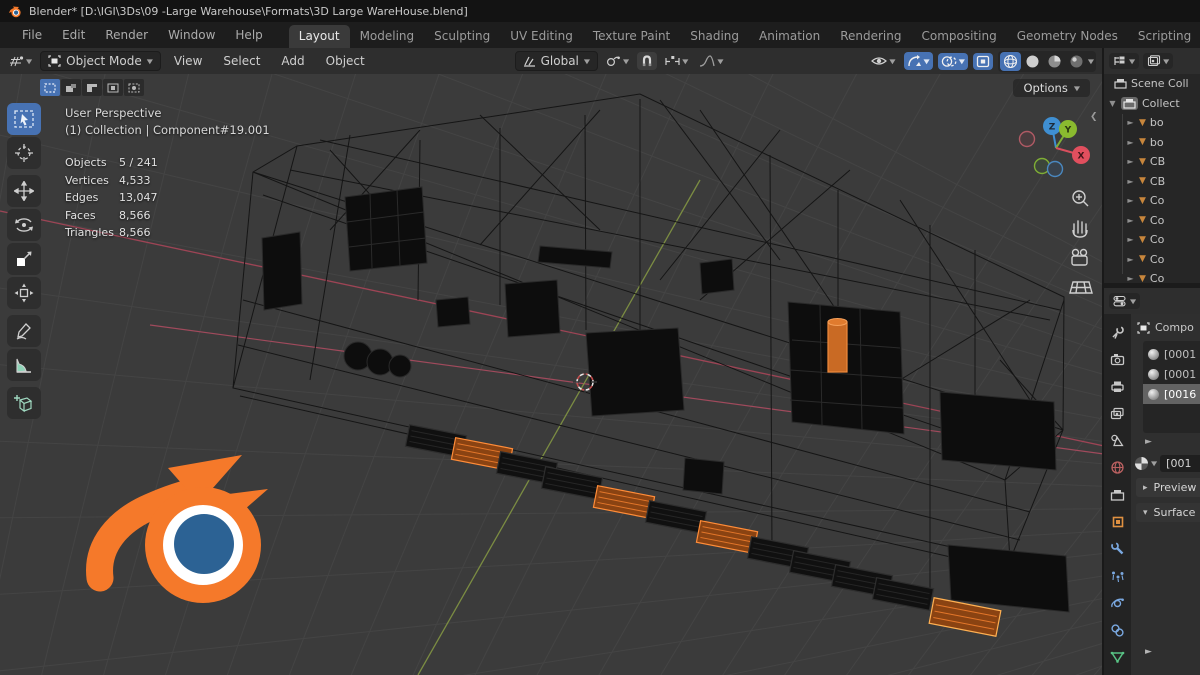 The height and width of the screenshot is (675, 1200). What do you see at coordinates (1117, 656) in the screenshot?
I see `tab-object-data` at bounding box center [1117, 656].